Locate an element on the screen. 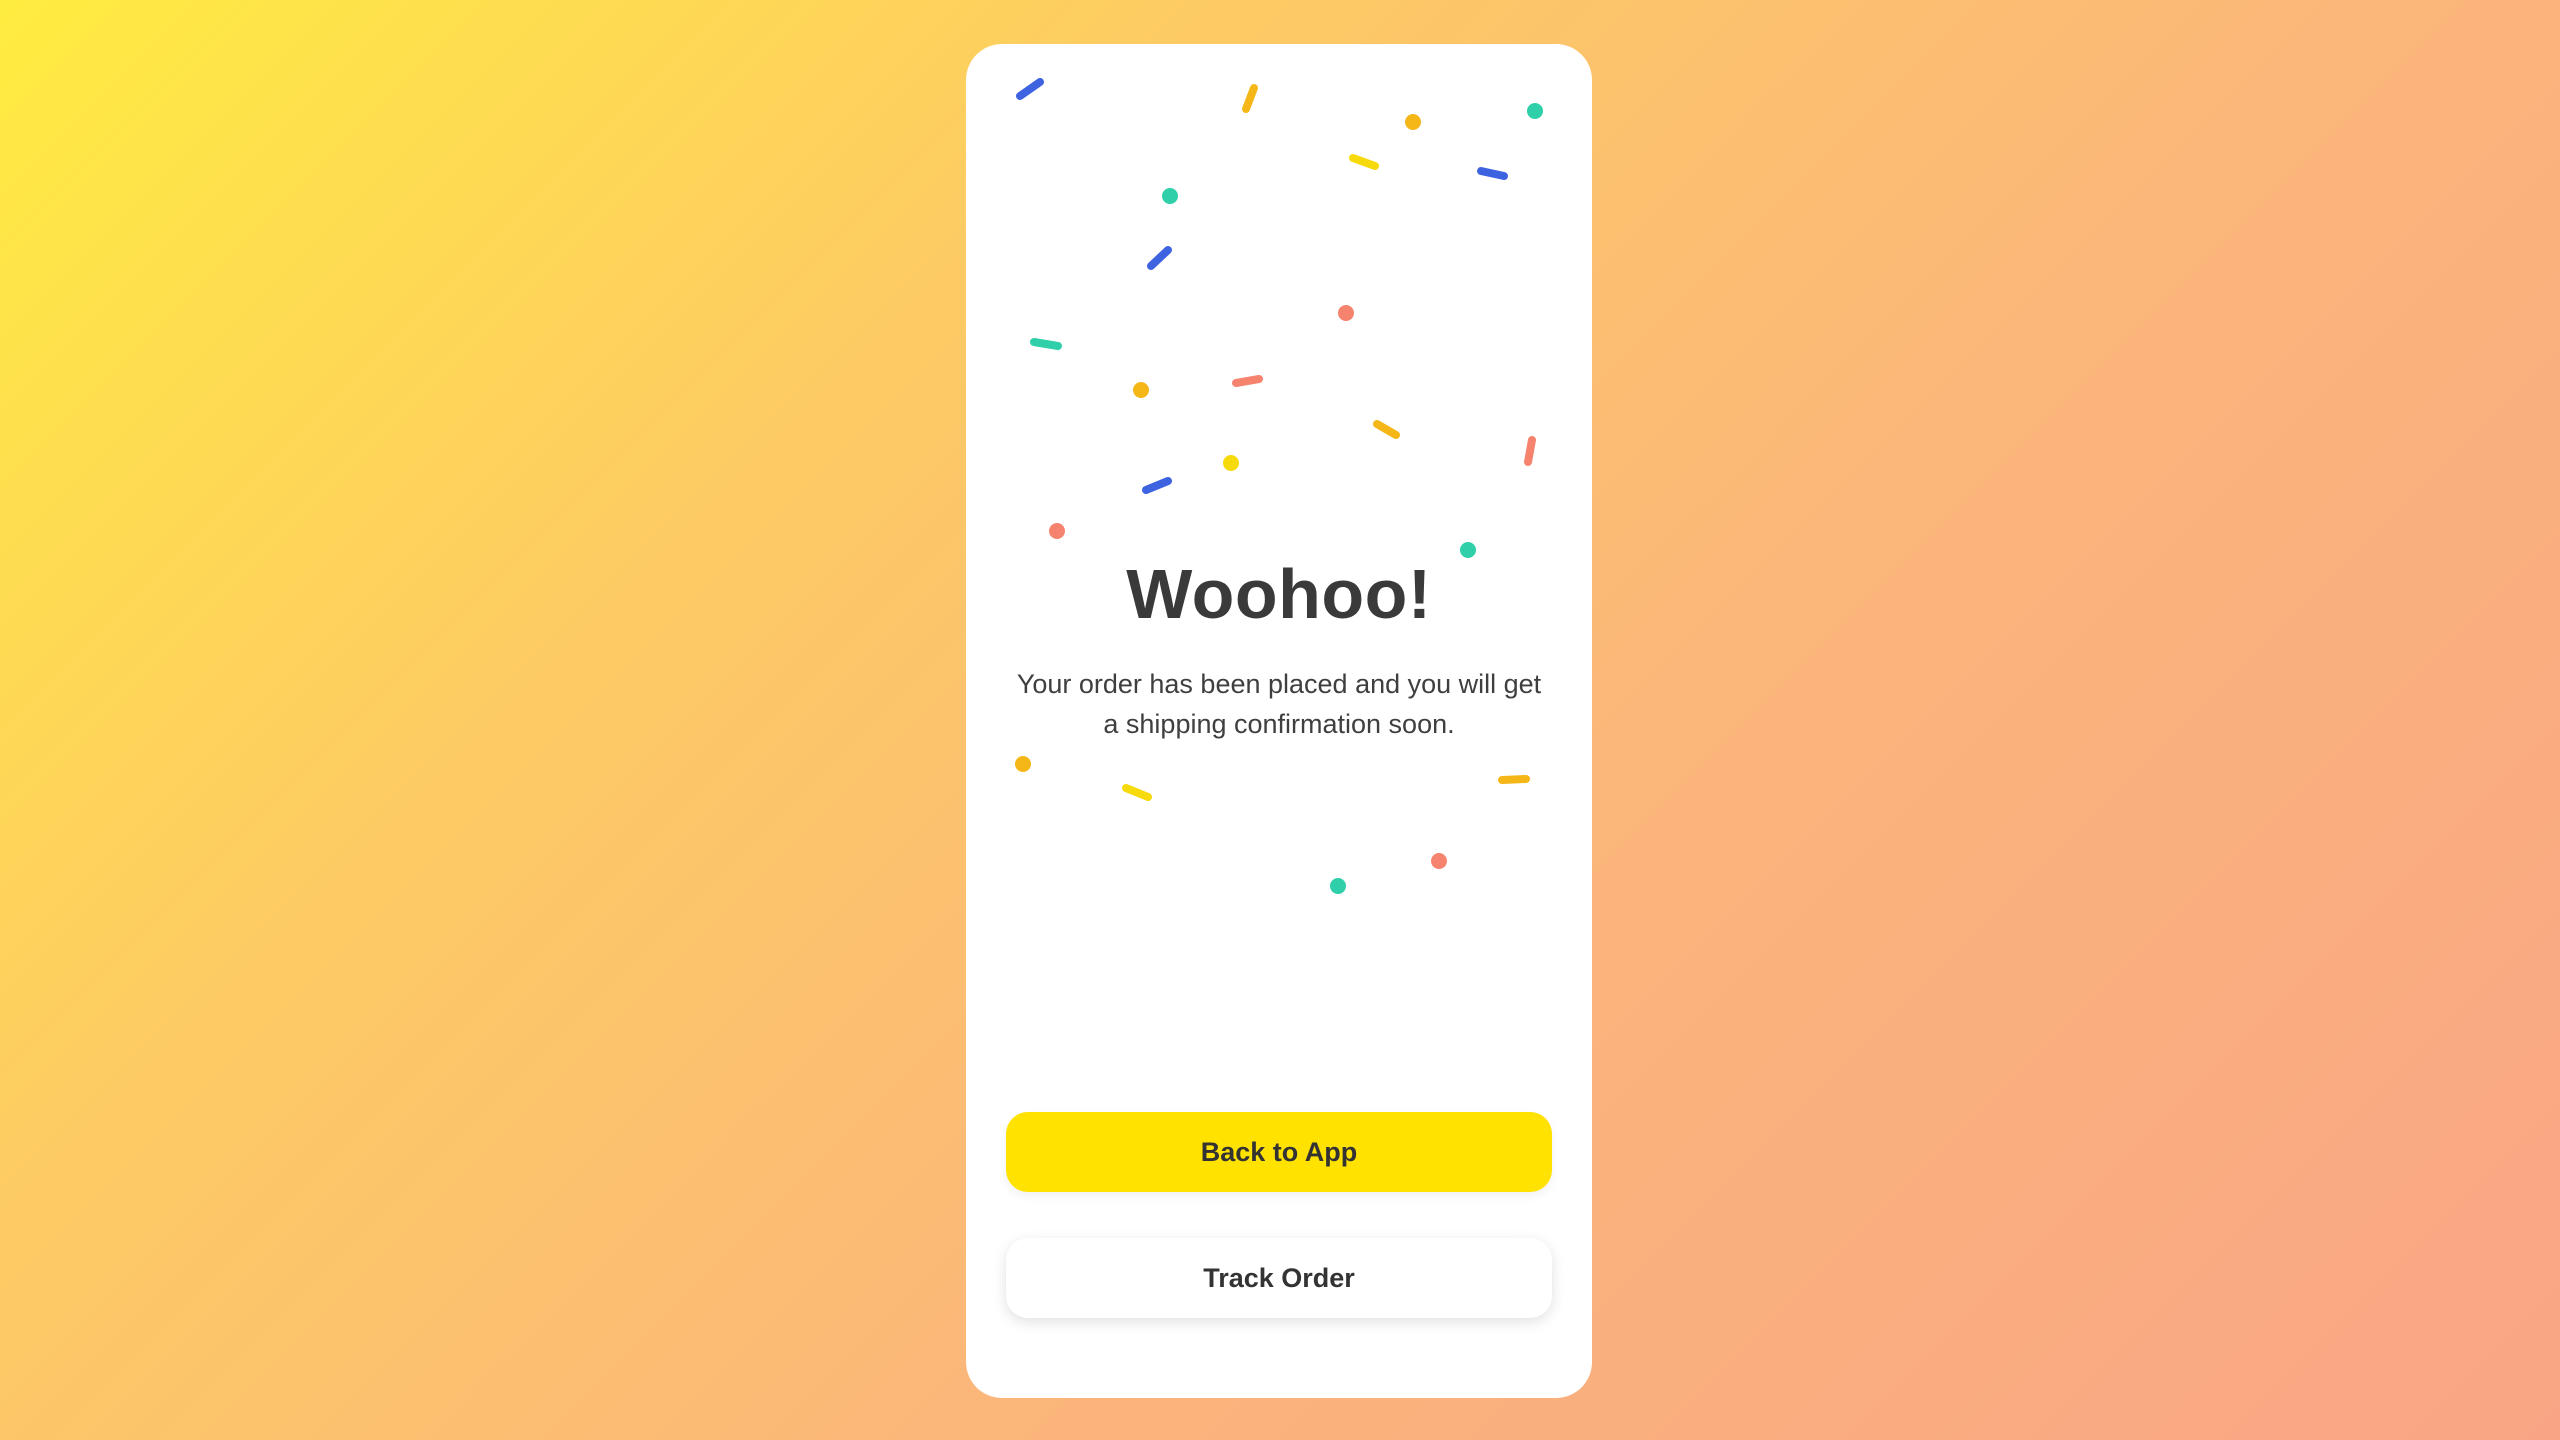 The image size is (2560, 1440). back-to-app-button: Back to App is located at coordinates (1279, 1152).